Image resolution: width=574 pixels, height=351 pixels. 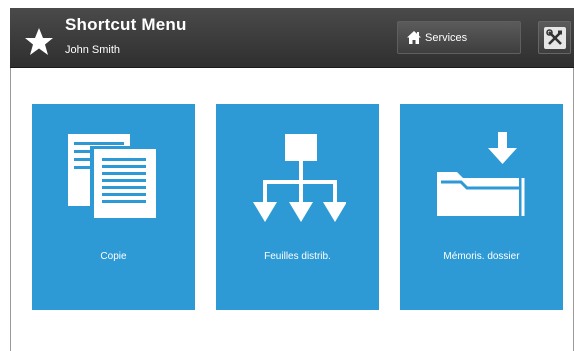 I want to click on tools-button, so click(x=554, y=37).